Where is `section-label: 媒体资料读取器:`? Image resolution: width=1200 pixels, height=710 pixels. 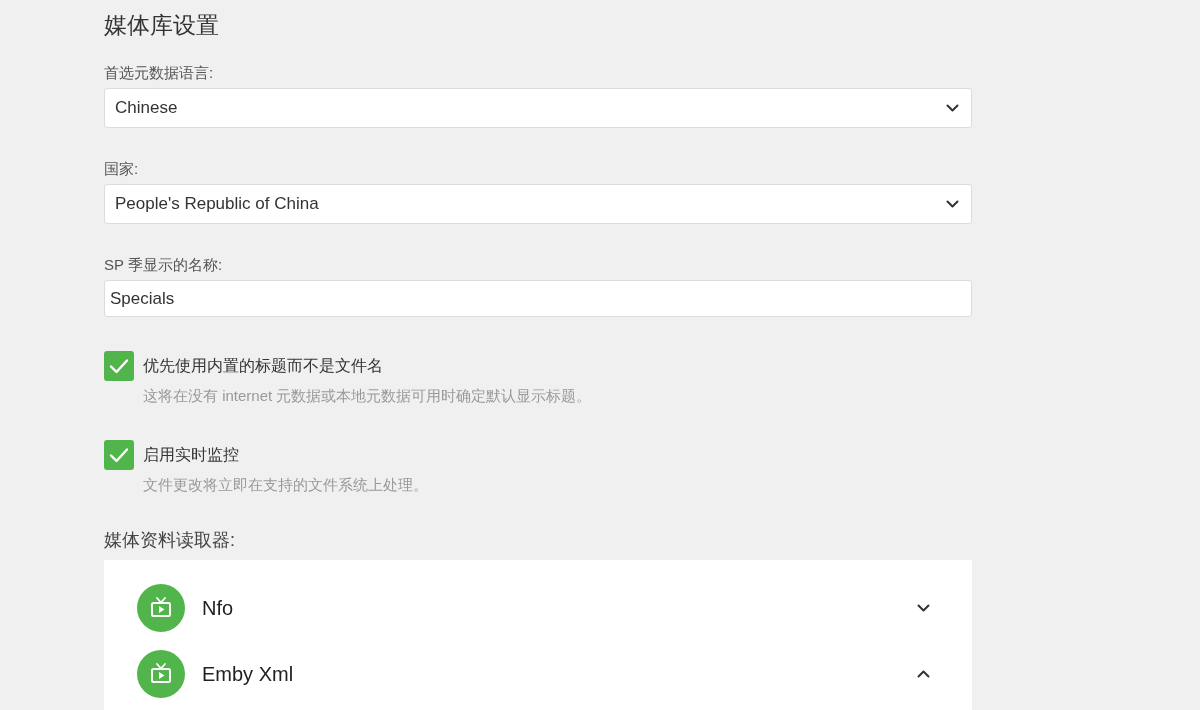
section-label: 媒体资料读取器: is located at coordinates (169, 540).